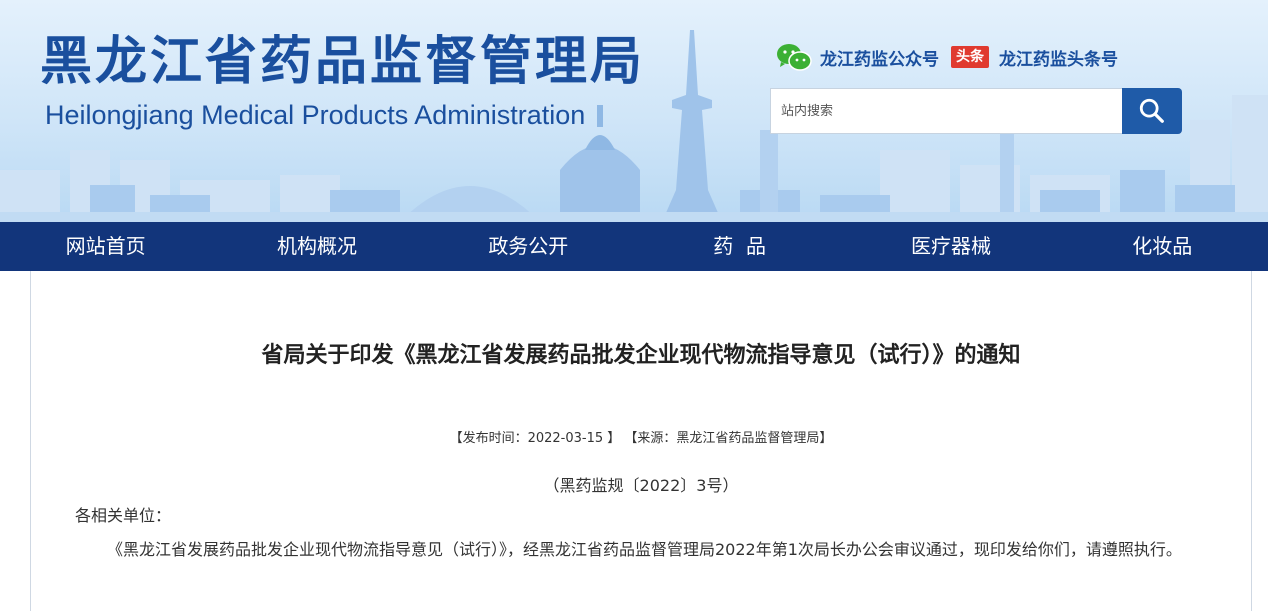 This screenshot has width=1268, height=611. I want to click on article-meta: 【发布时间：2022-03-15 】 【来源：黑龙江省药品监督管理局】, so click(641, 438).